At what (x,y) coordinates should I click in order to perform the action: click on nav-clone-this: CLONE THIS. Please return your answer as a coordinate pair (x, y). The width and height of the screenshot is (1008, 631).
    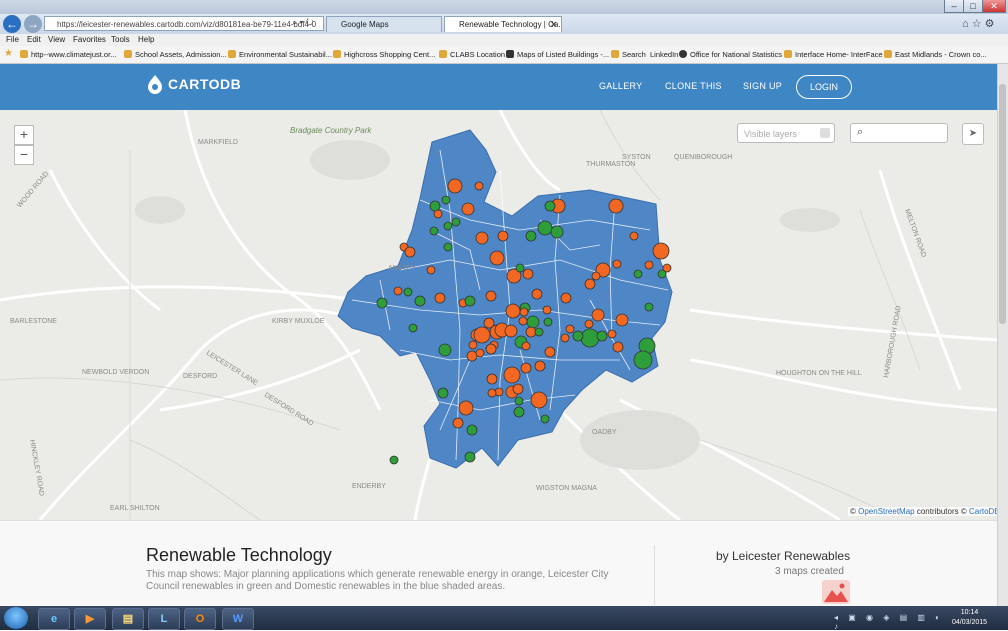
    Looking at the image, I should click on (693, 86).